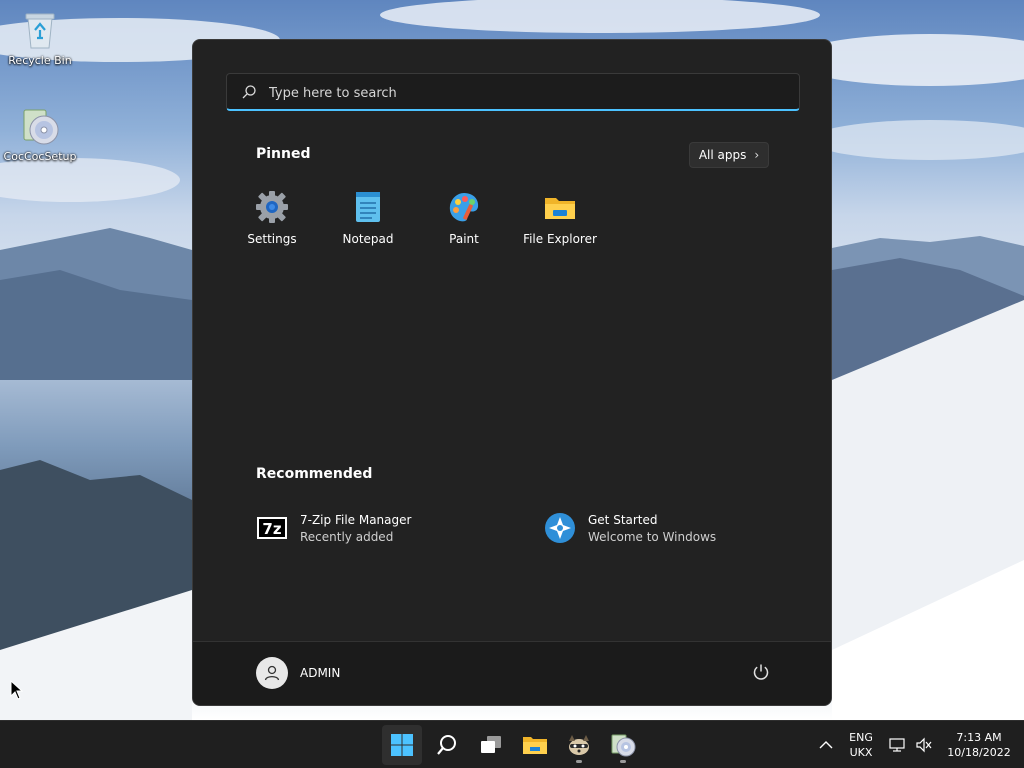 Image resolution: width=1024 pixels, height=768 pixels. Describe the element at coordinates (861, 752) in the screenshot. I see `language-line-2: UKX` at that location.